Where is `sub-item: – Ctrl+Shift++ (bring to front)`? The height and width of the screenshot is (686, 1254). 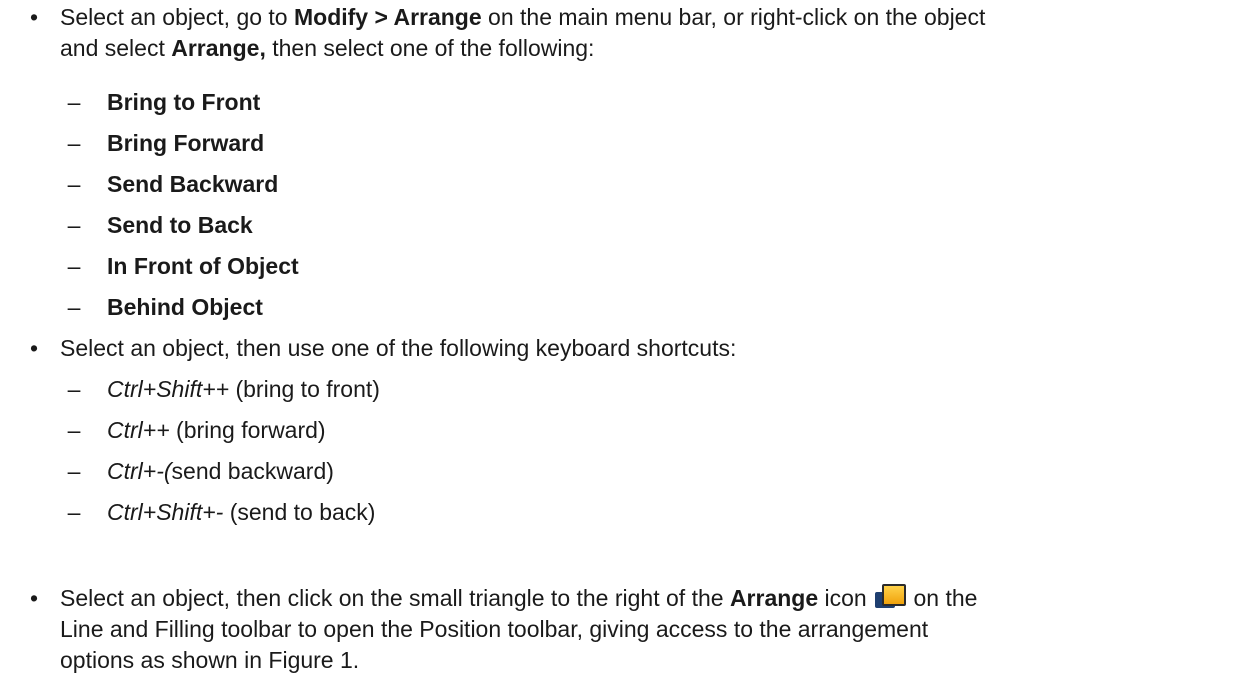
sub-item: – Ctrl+Shift++ (bring to front) is located at coordinates (627, 389).